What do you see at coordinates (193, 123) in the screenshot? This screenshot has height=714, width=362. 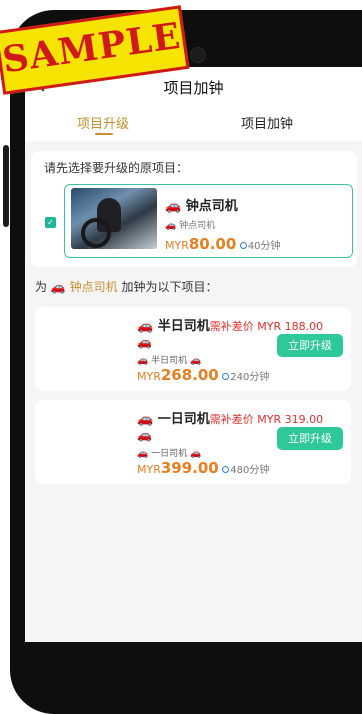 I see `tab-bar: 项目升级 项目加钟` at bounding box center [193, 123].